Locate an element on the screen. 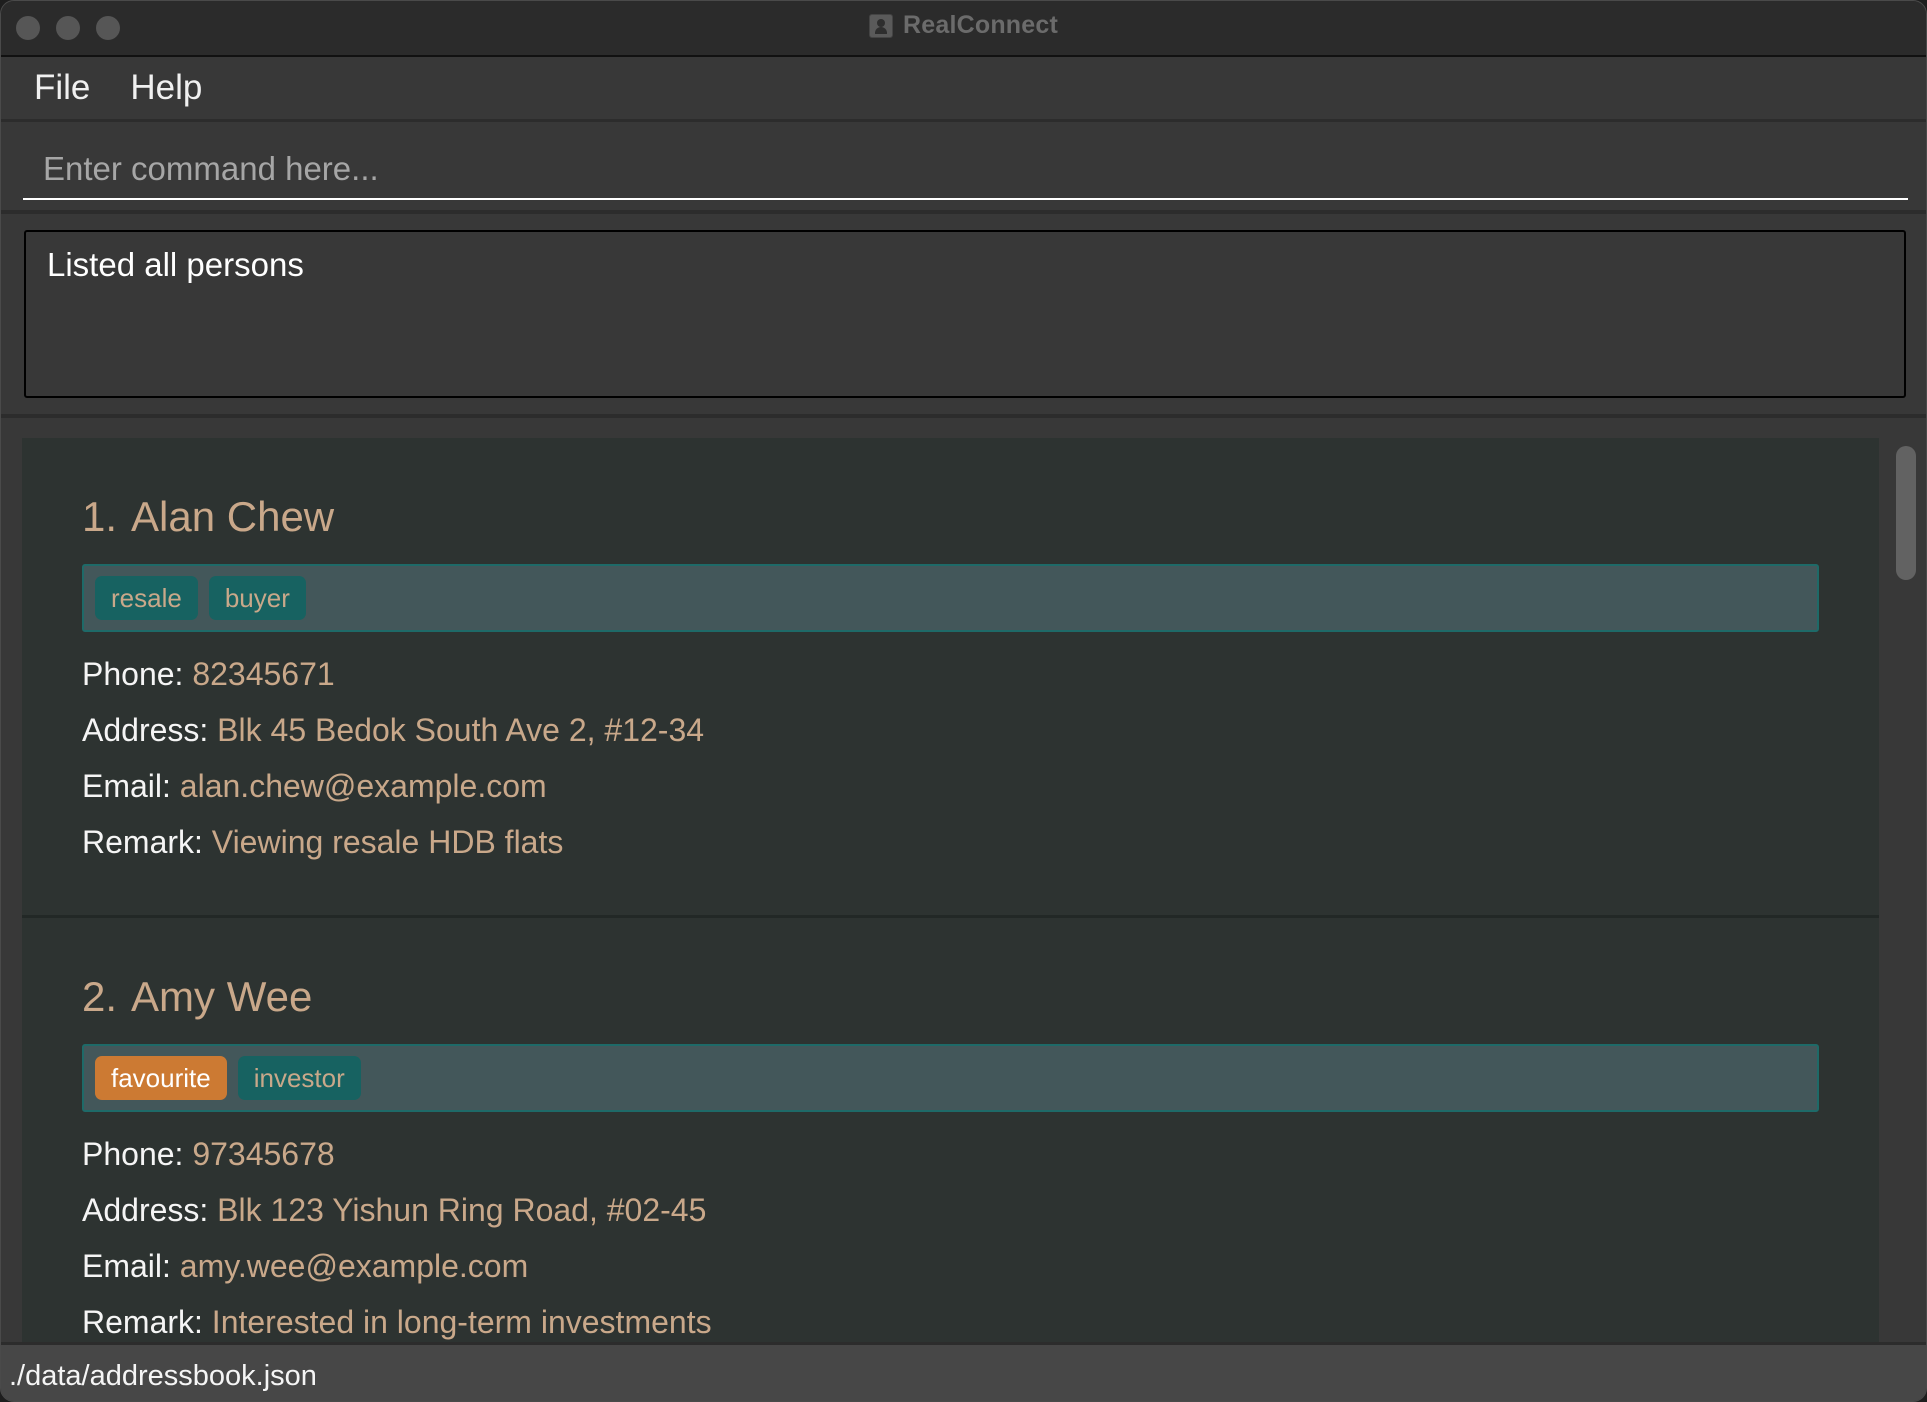 The width and height of the screenshot is (1927, 1402). address-value: Blk 123 Yishun Ring Road, #02-45 is located at coordinates (462, 1210).